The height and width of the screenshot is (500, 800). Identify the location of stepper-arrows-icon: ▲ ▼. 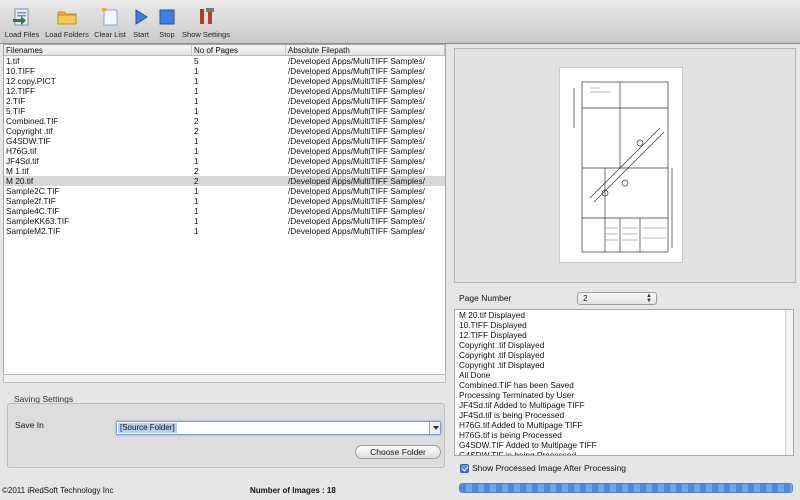
(649, 298).